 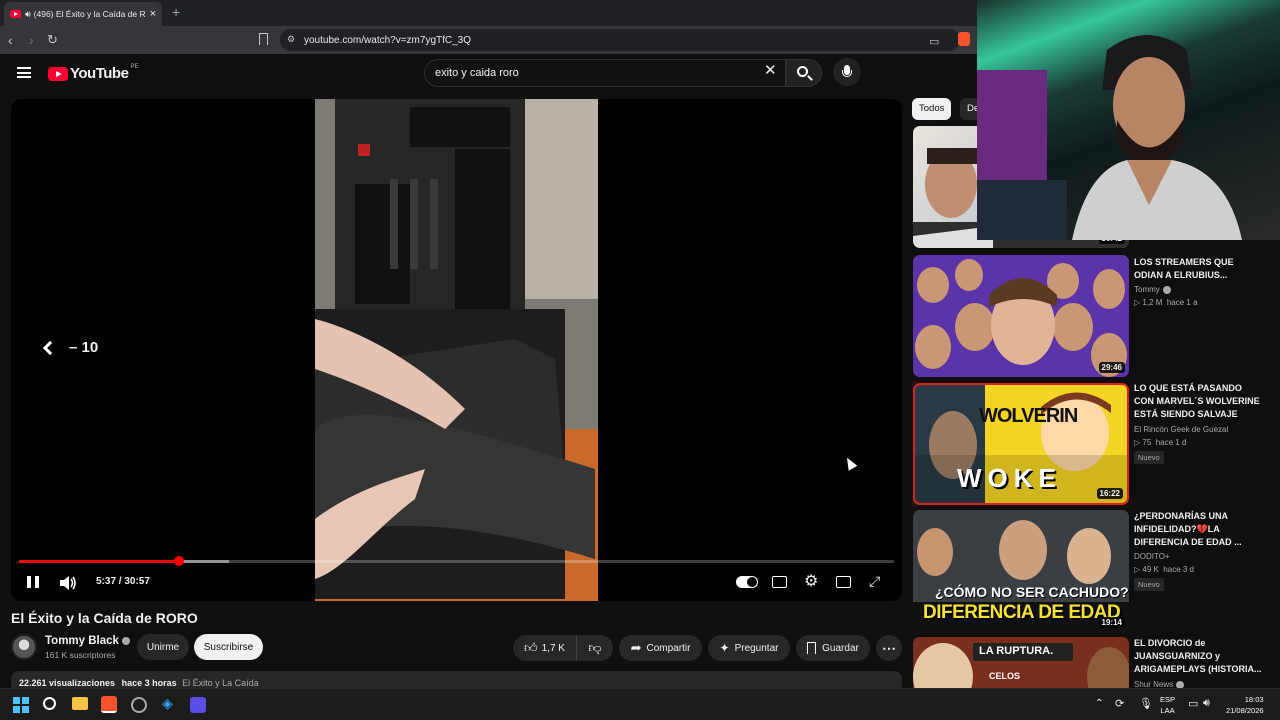 I want to click on lang-bottom: LAA, so click(x=1167, y=710).